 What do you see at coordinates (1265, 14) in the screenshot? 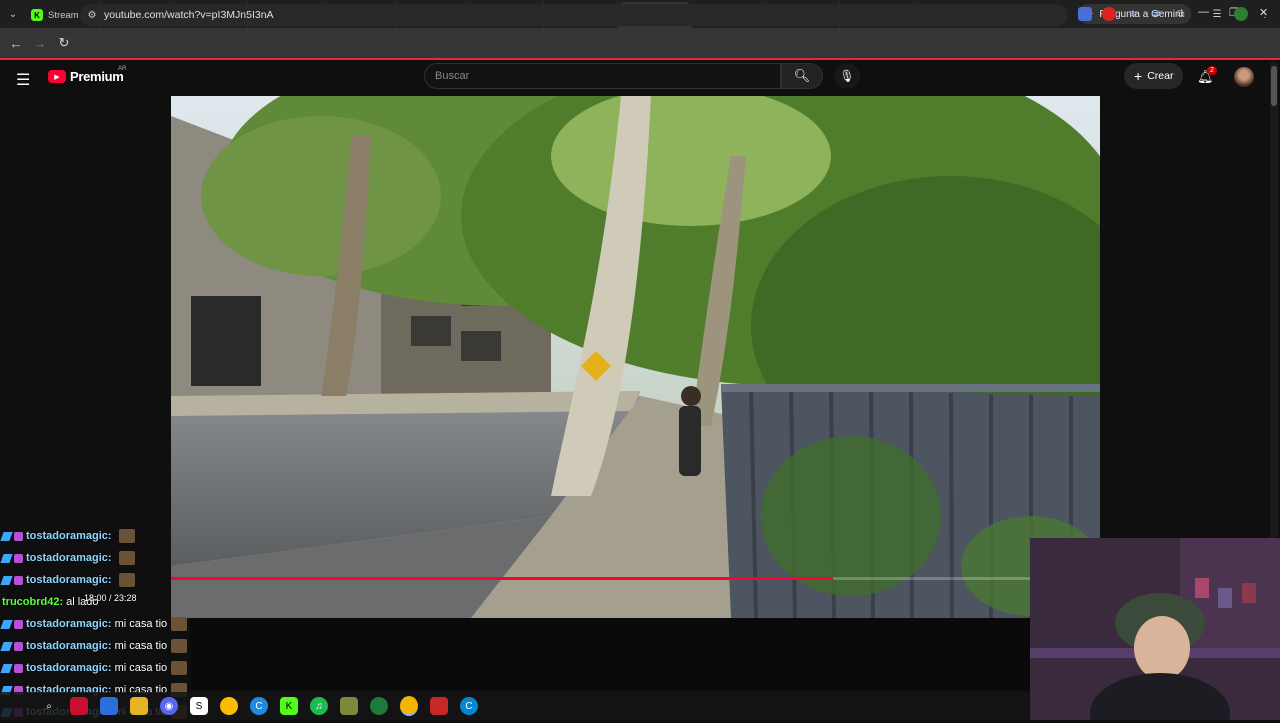
I see `browser-menu-icon: ⋮` at bounding box center [1265, 14].